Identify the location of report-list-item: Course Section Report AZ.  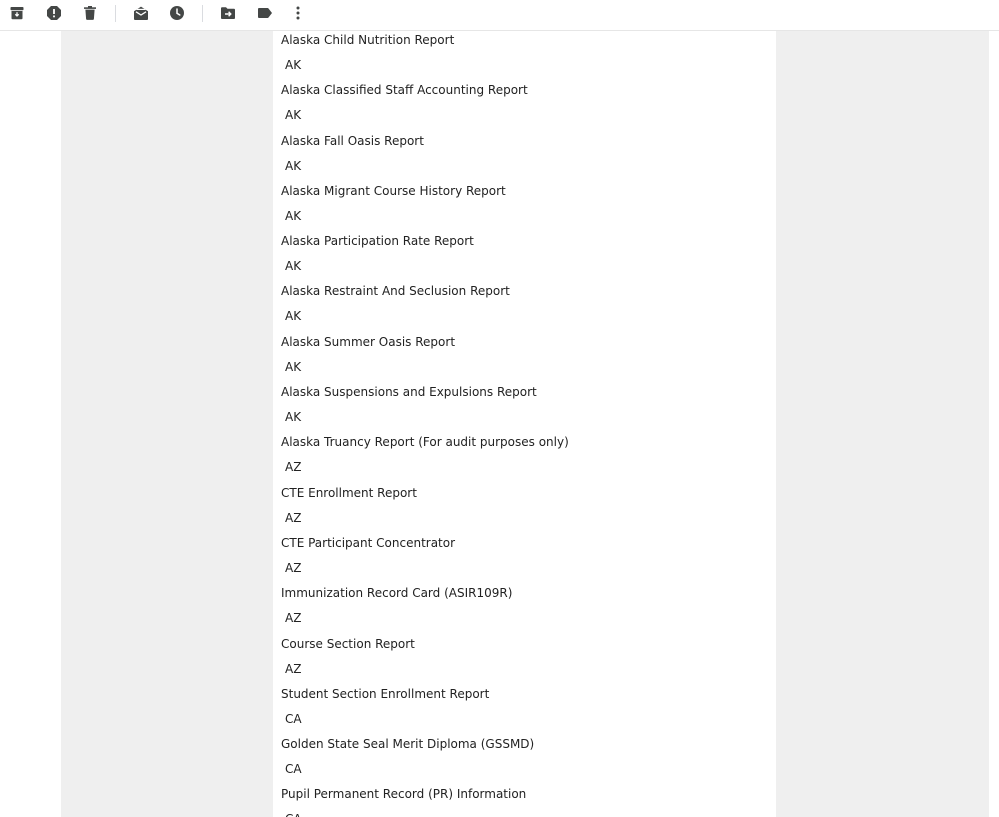
(528, 661).